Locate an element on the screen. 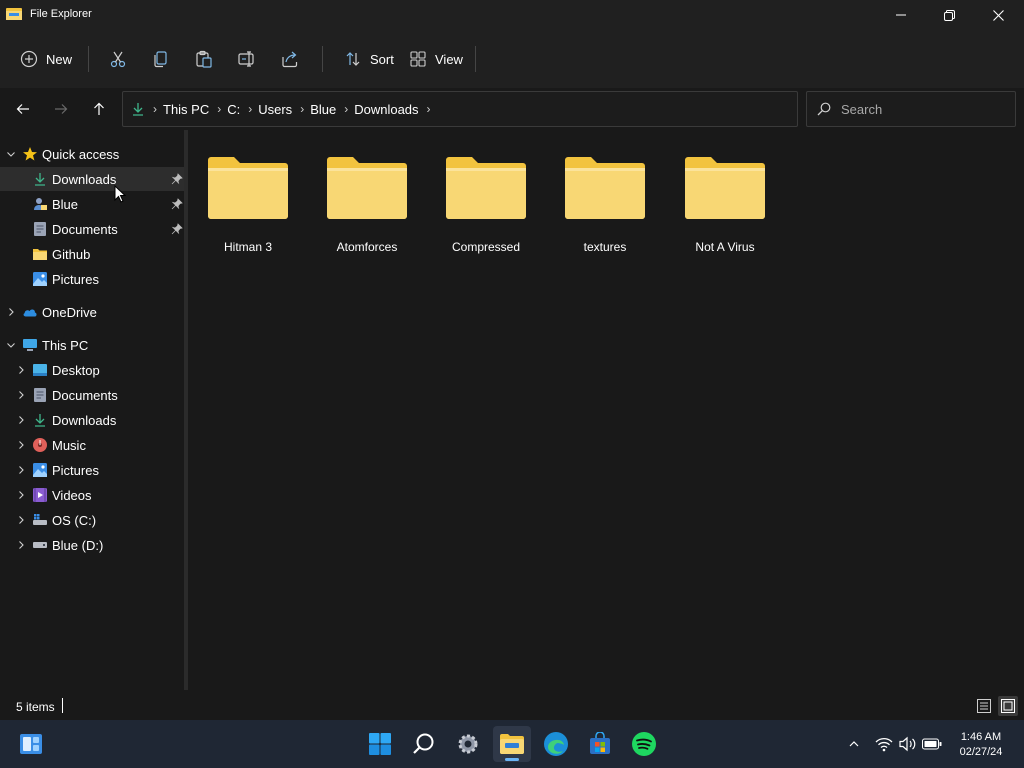  battery-icon is located at coordinates (932, 744).